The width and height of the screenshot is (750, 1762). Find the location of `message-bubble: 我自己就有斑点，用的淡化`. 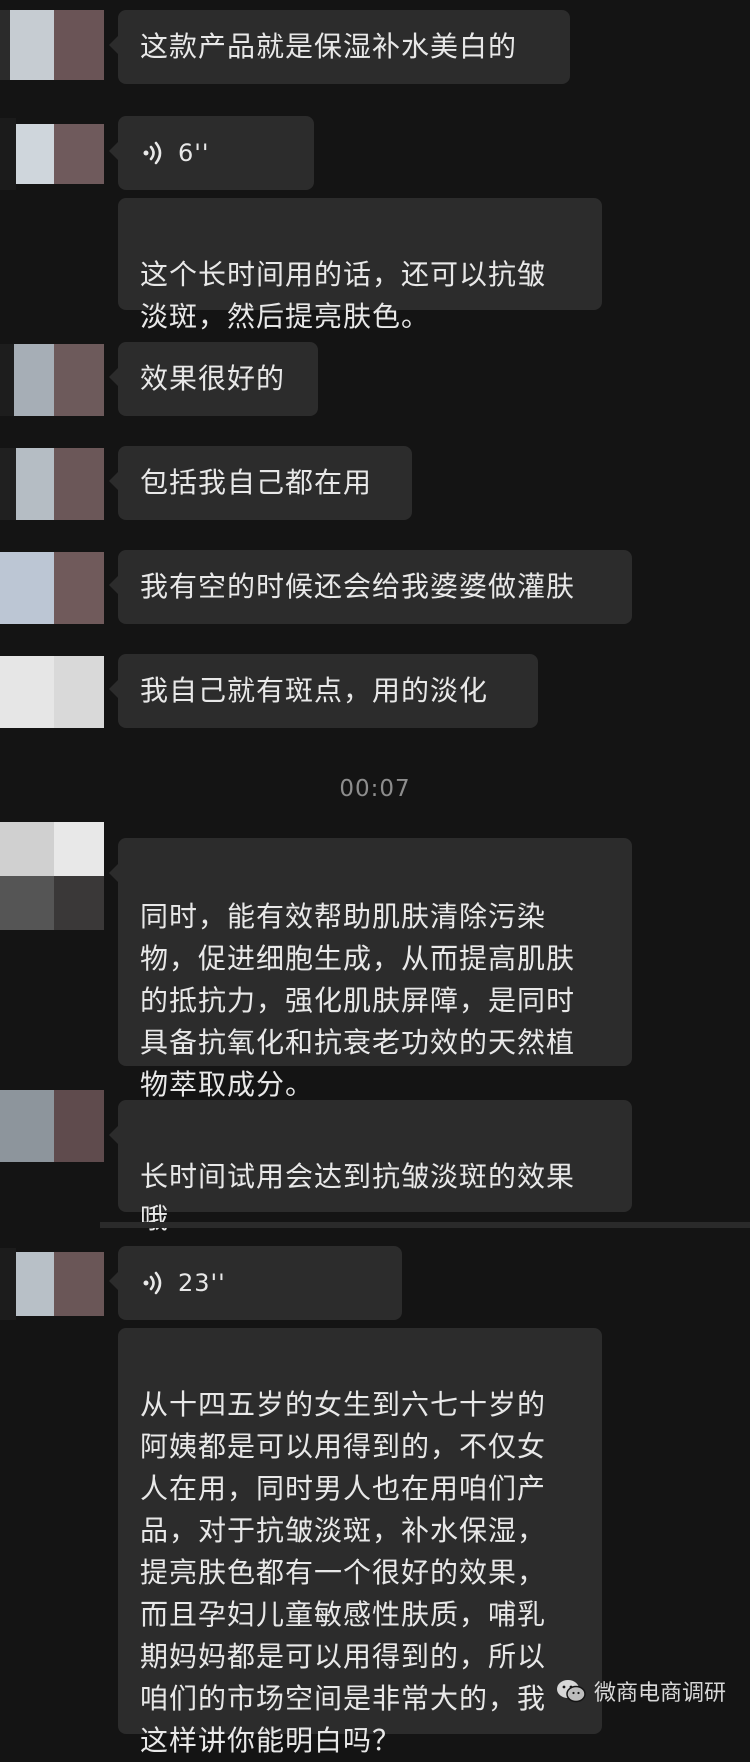

message-bubble: 我自己就有斑点，用的淡化 is located at coordinates (323, 691).